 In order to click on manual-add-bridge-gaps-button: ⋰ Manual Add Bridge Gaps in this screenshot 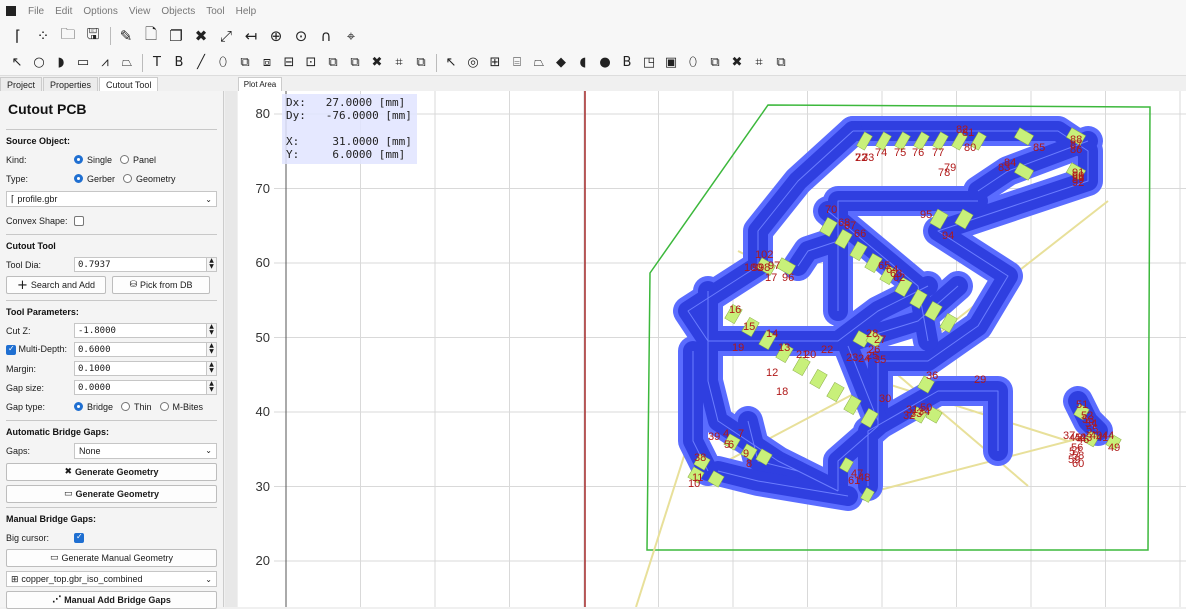, I will do `click(111, 600)`.